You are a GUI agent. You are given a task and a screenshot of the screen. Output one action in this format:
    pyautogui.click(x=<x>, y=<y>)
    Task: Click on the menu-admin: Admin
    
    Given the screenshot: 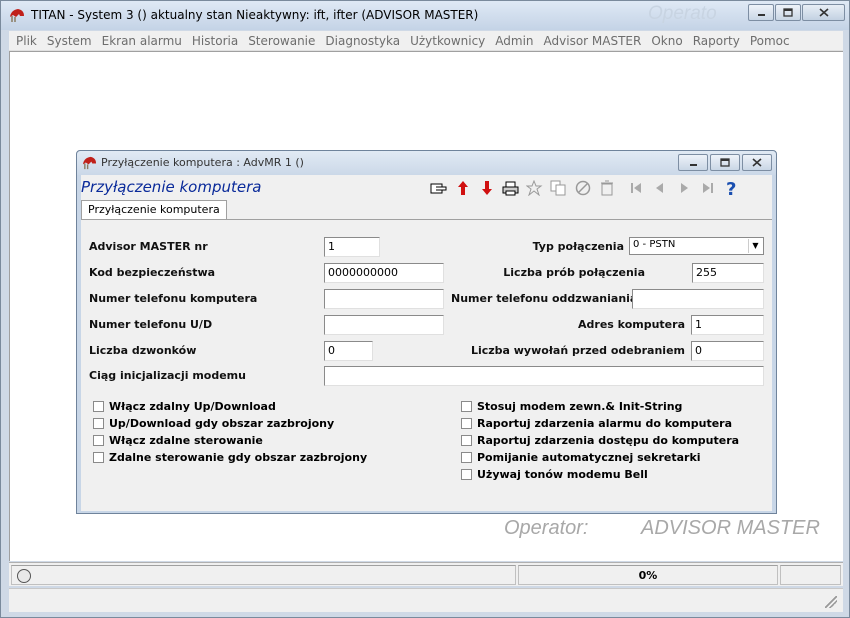 What is the action you would take?
    pyautogui.click(x=514, y=41)
    